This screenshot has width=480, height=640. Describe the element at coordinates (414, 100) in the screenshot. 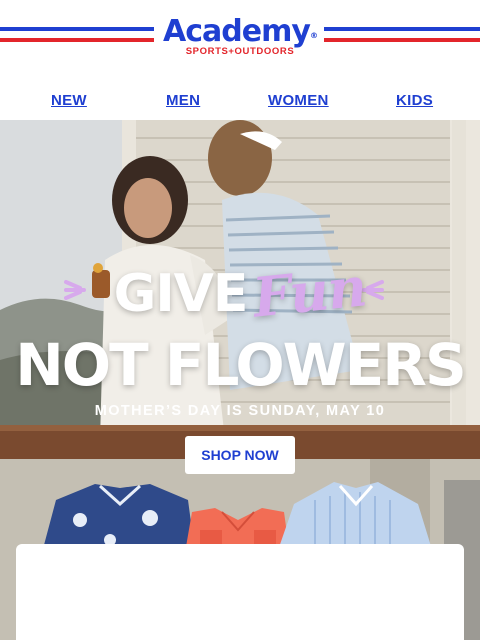

I see `nav-kids: KIDS` at that location.